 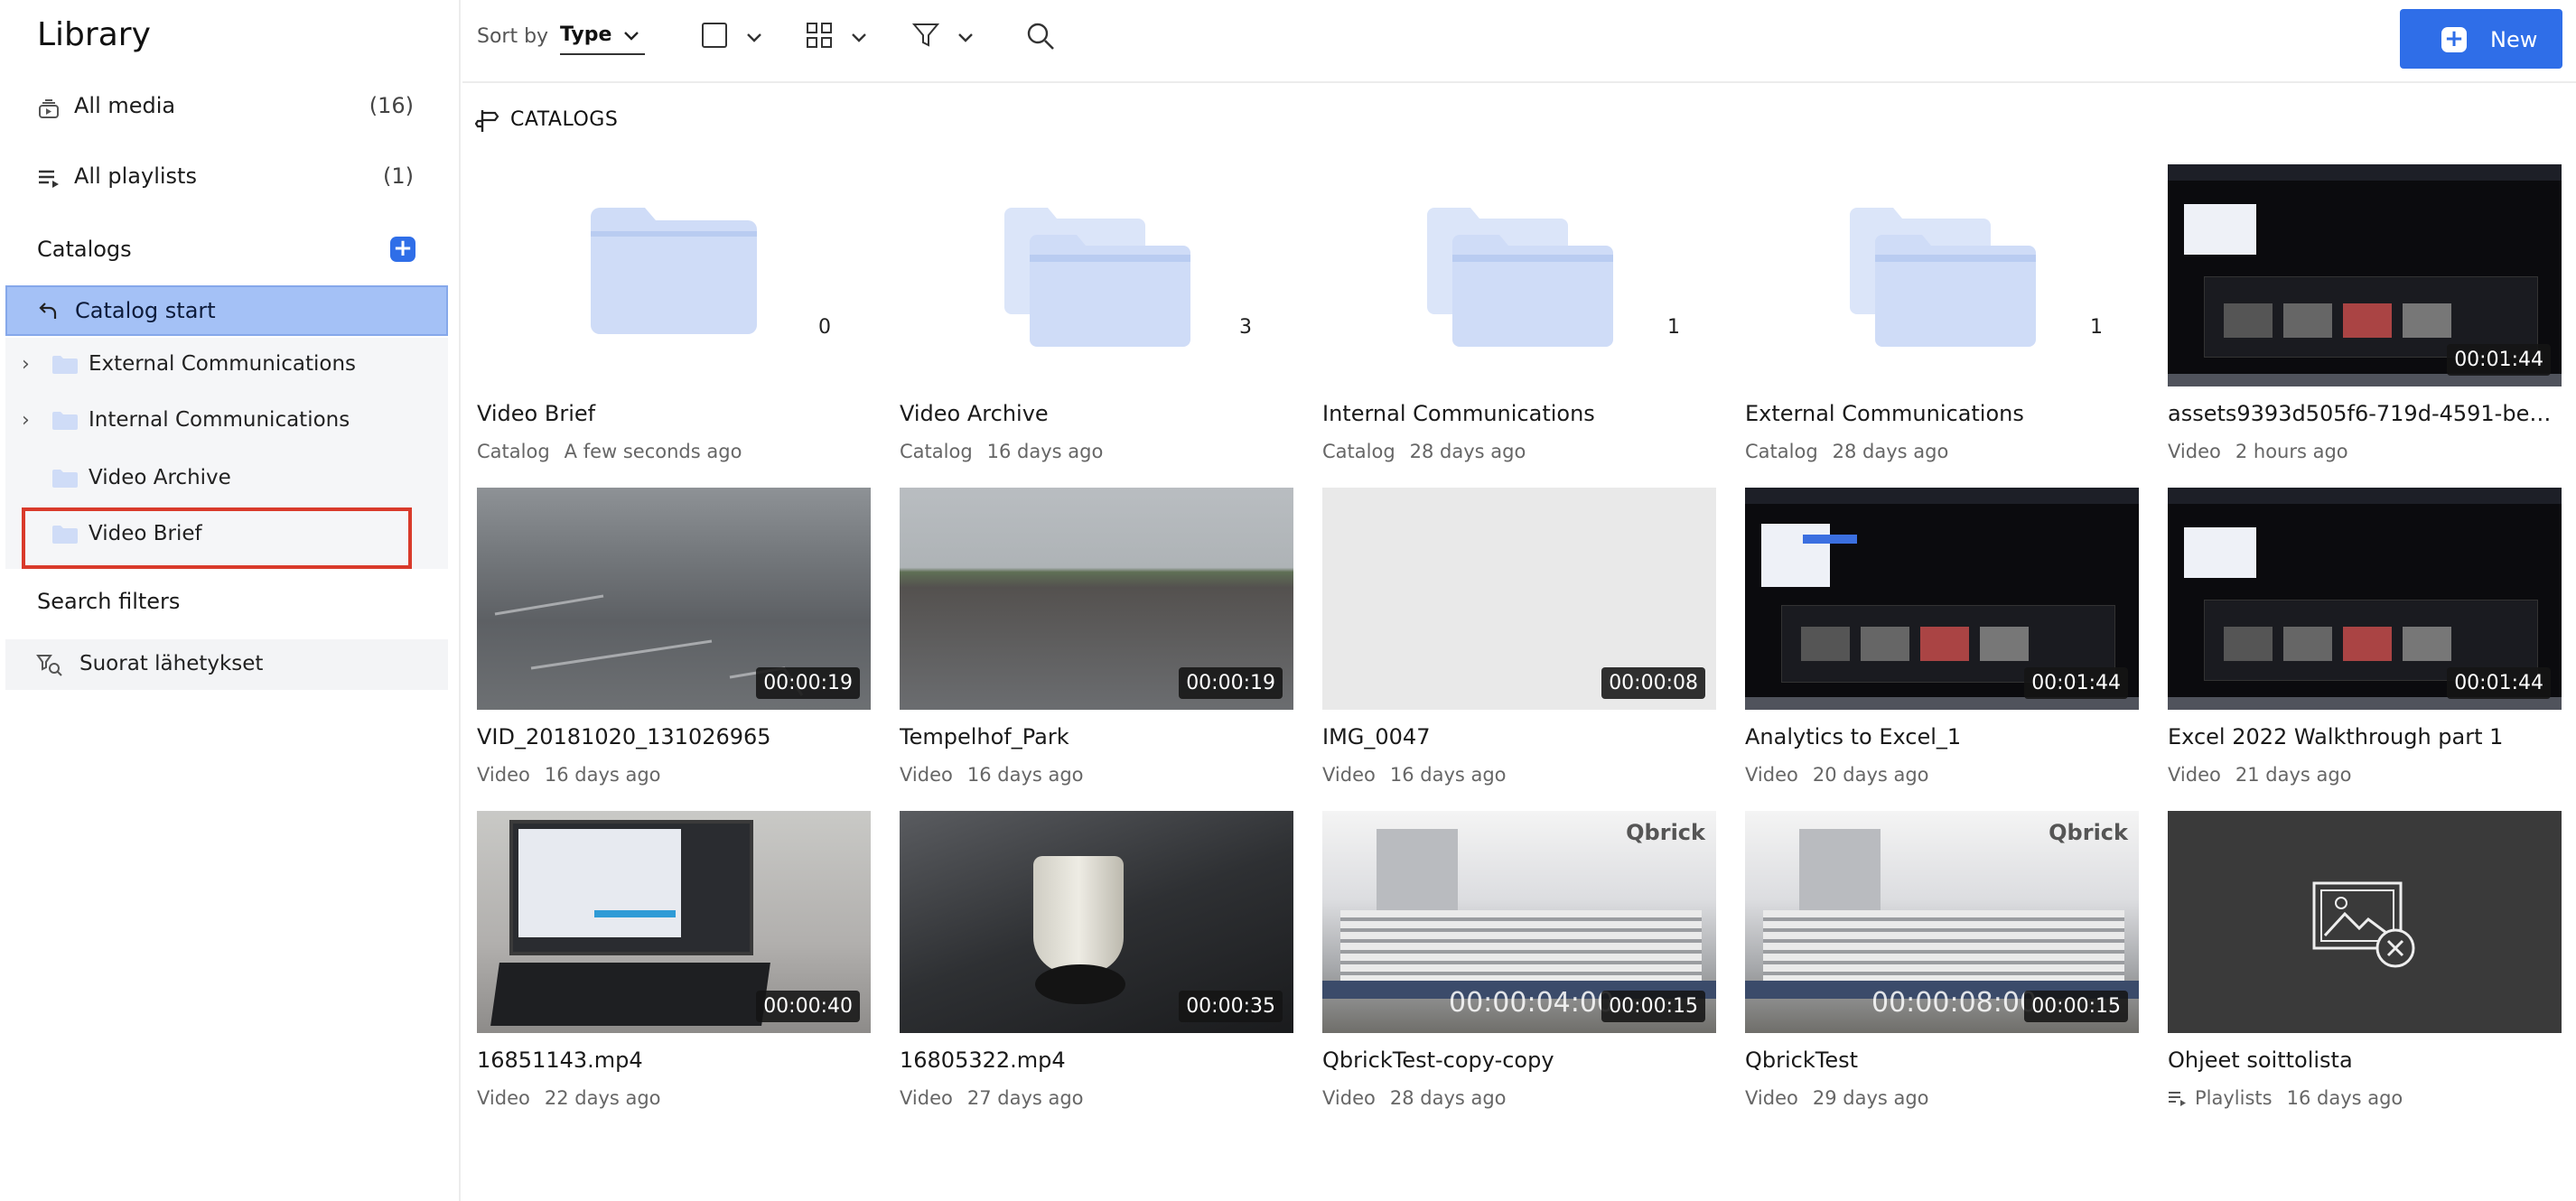 What do you see at coordinates (674, 317) in the screenshot?
I see `catalog-tile-video-brief: 0 Video Brief Catalog A few seconds ago` at bounding box center [674, 317].